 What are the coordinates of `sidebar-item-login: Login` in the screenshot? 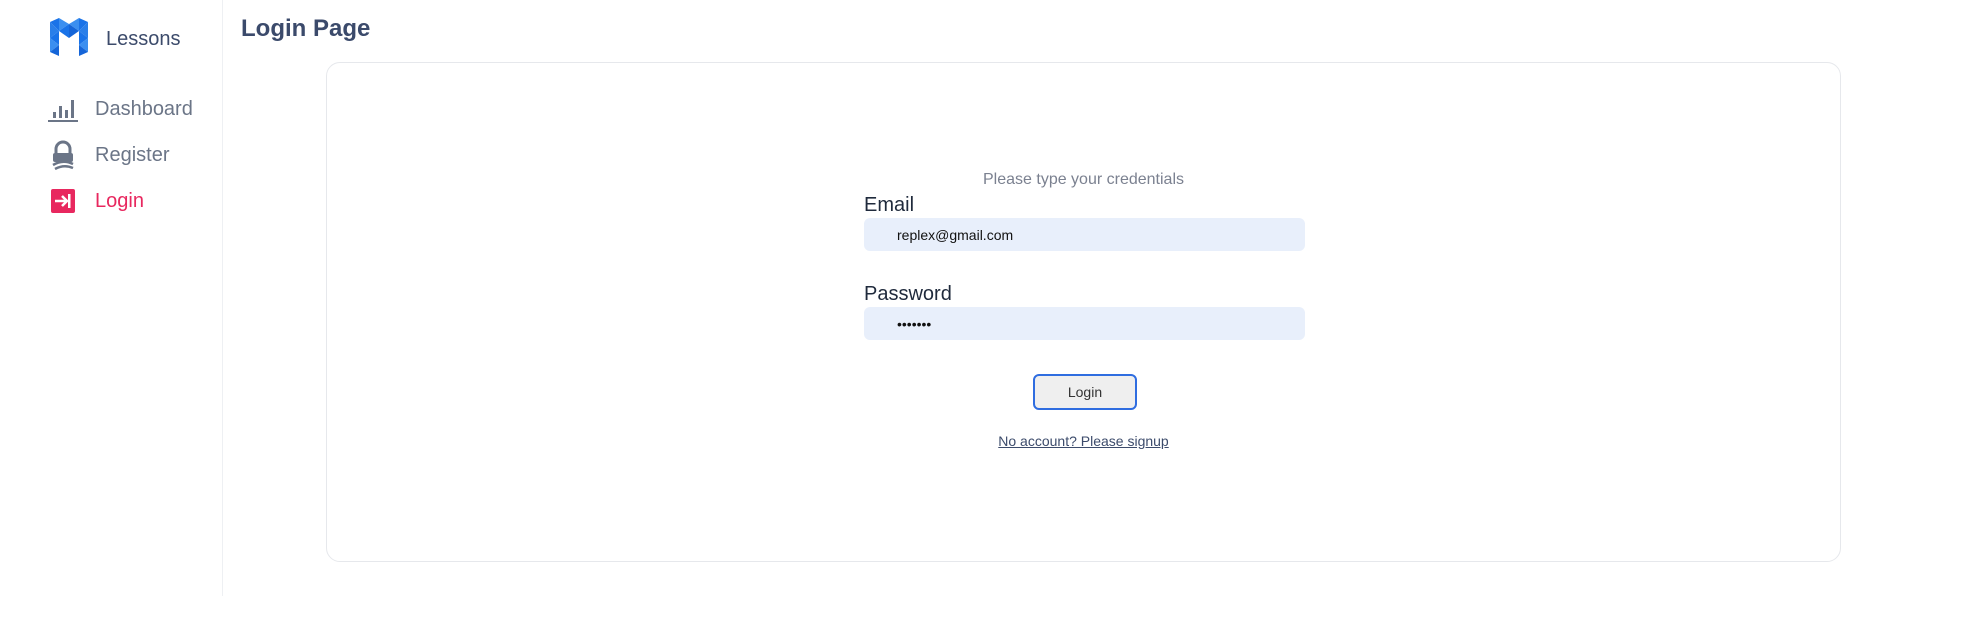 It's located at (120, 201).